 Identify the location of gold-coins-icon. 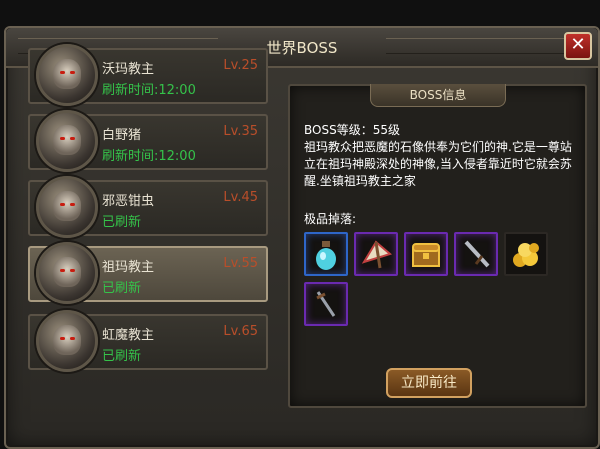
(526, 255).